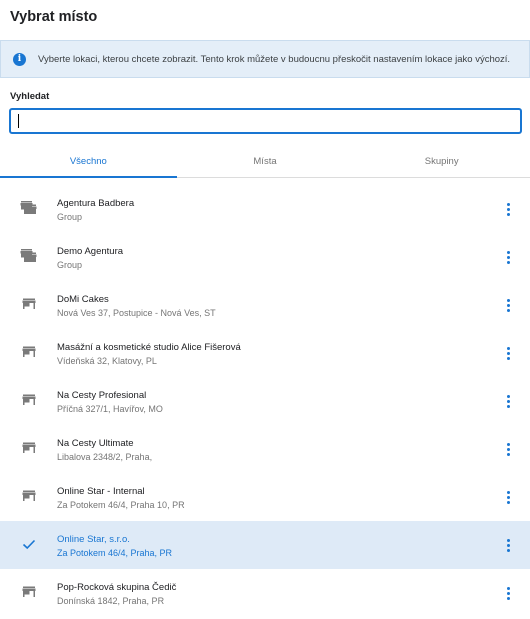 Image resolution: width=530 pixels, height=619 pixels. I want to click on location-text: Na Cesty Ultimate Libalova 2348/2, Praha,, so click(104, 450).